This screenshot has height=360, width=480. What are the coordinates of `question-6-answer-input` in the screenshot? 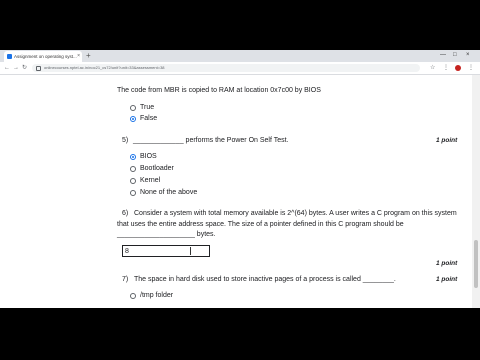 It's located at (166, 251).